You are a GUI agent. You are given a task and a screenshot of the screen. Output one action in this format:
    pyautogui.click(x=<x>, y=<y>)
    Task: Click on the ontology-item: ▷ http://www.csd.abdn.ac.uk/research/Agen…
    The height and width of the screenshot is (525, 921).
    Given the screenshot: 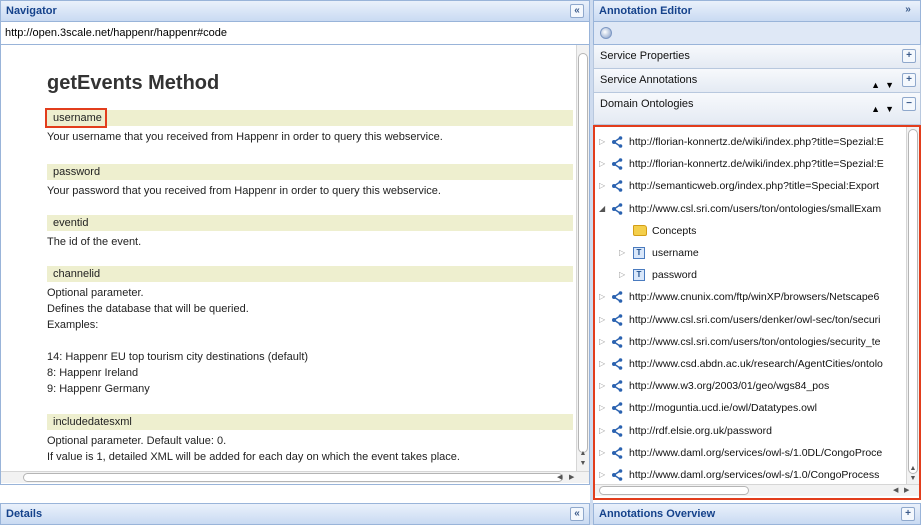 What is the action you would take?
    pyautogui.click(x=750, y=364)
    